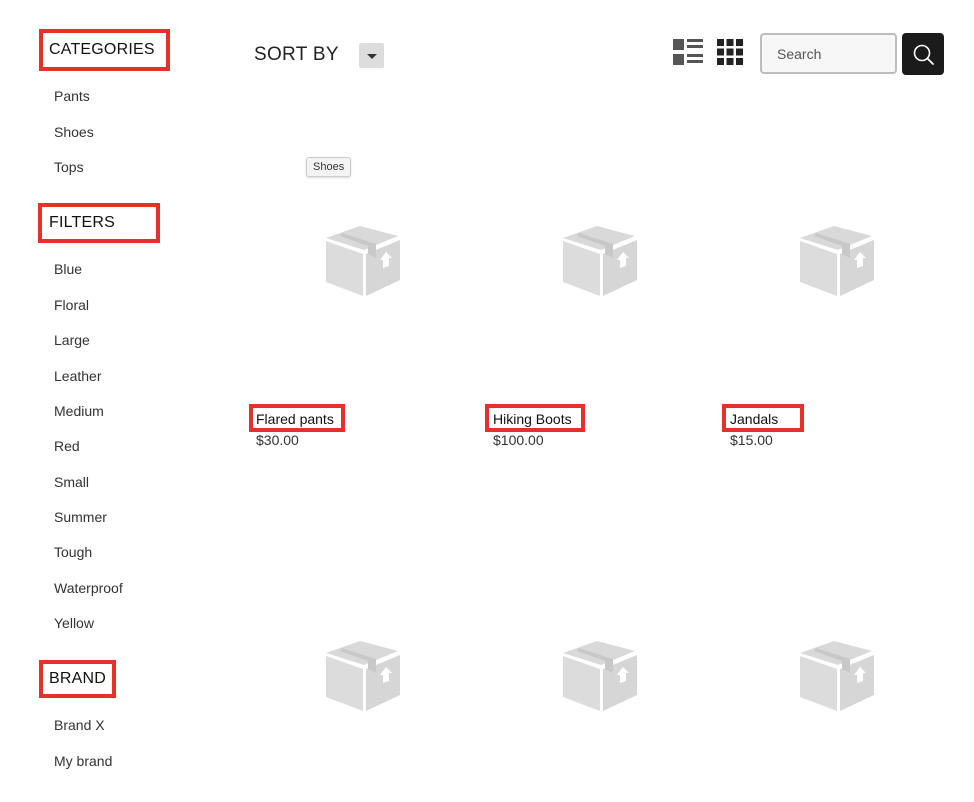 The width and height of the screenshot is (974, 802). What do you see at coordinates (72, 96) in the screenshot?
I see `category-link-pants: Pants` at bounding box center [72, 96].